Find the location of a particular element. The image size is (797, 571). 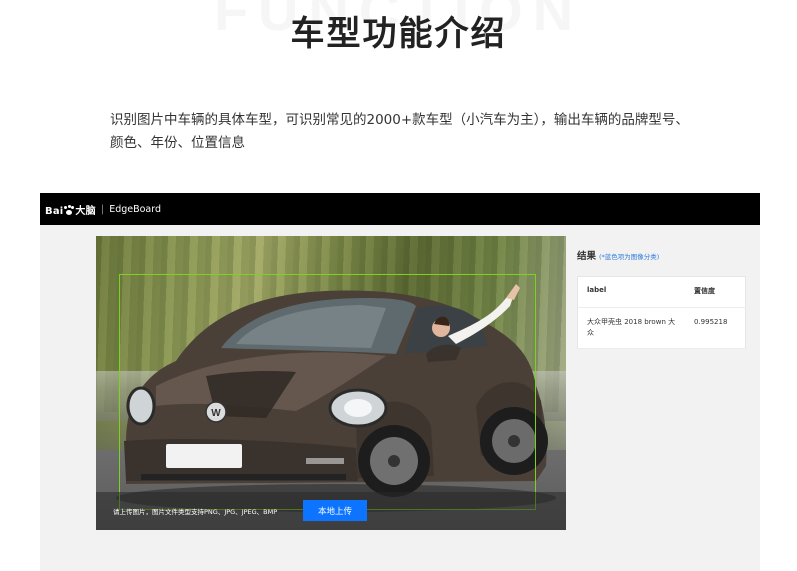

table-row: 大众甲壳虫 2018 brown 大众 0.995218 is located at coordinates (661, 328).